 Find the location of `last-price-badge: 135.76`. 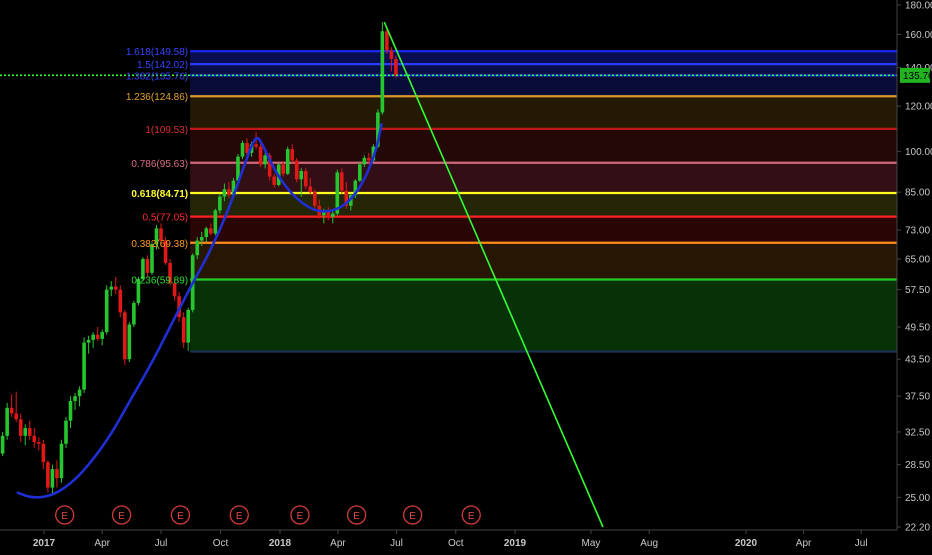

last-price-badge: 135.76 is located at coordinates (916, 75).